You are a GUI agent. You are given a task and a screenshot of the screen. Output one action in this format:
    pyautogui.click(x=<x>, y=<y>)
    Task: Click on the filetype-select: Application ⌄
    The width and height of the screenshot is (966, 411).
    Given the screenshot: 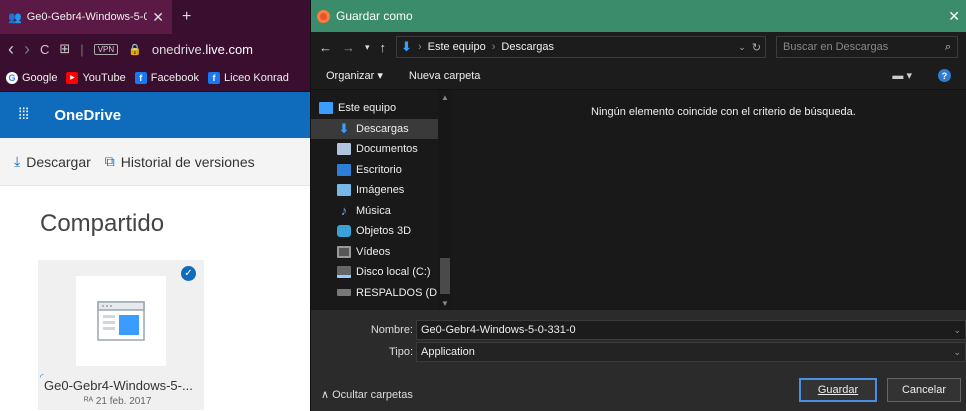 What is the action you would take?
    pyautogui.click(x=691, y=352)
    